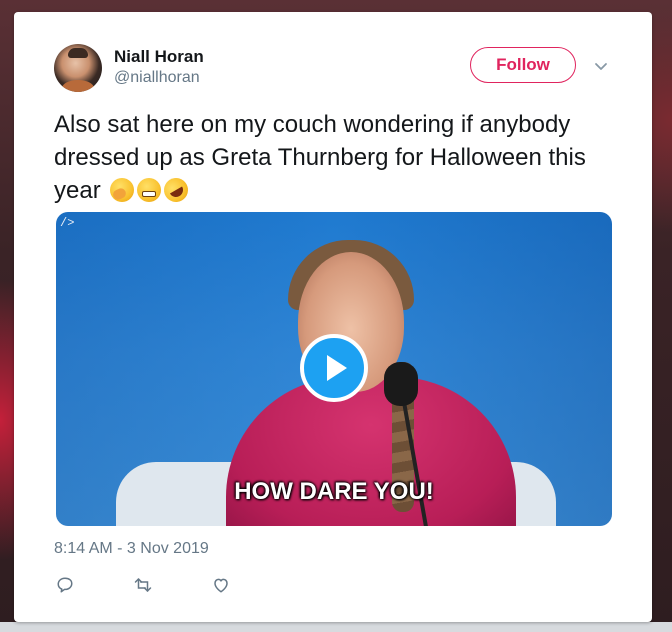  Describe the element at coordinates (523, 65) in the screenshot. I see `follow-button: Follow` at that location.